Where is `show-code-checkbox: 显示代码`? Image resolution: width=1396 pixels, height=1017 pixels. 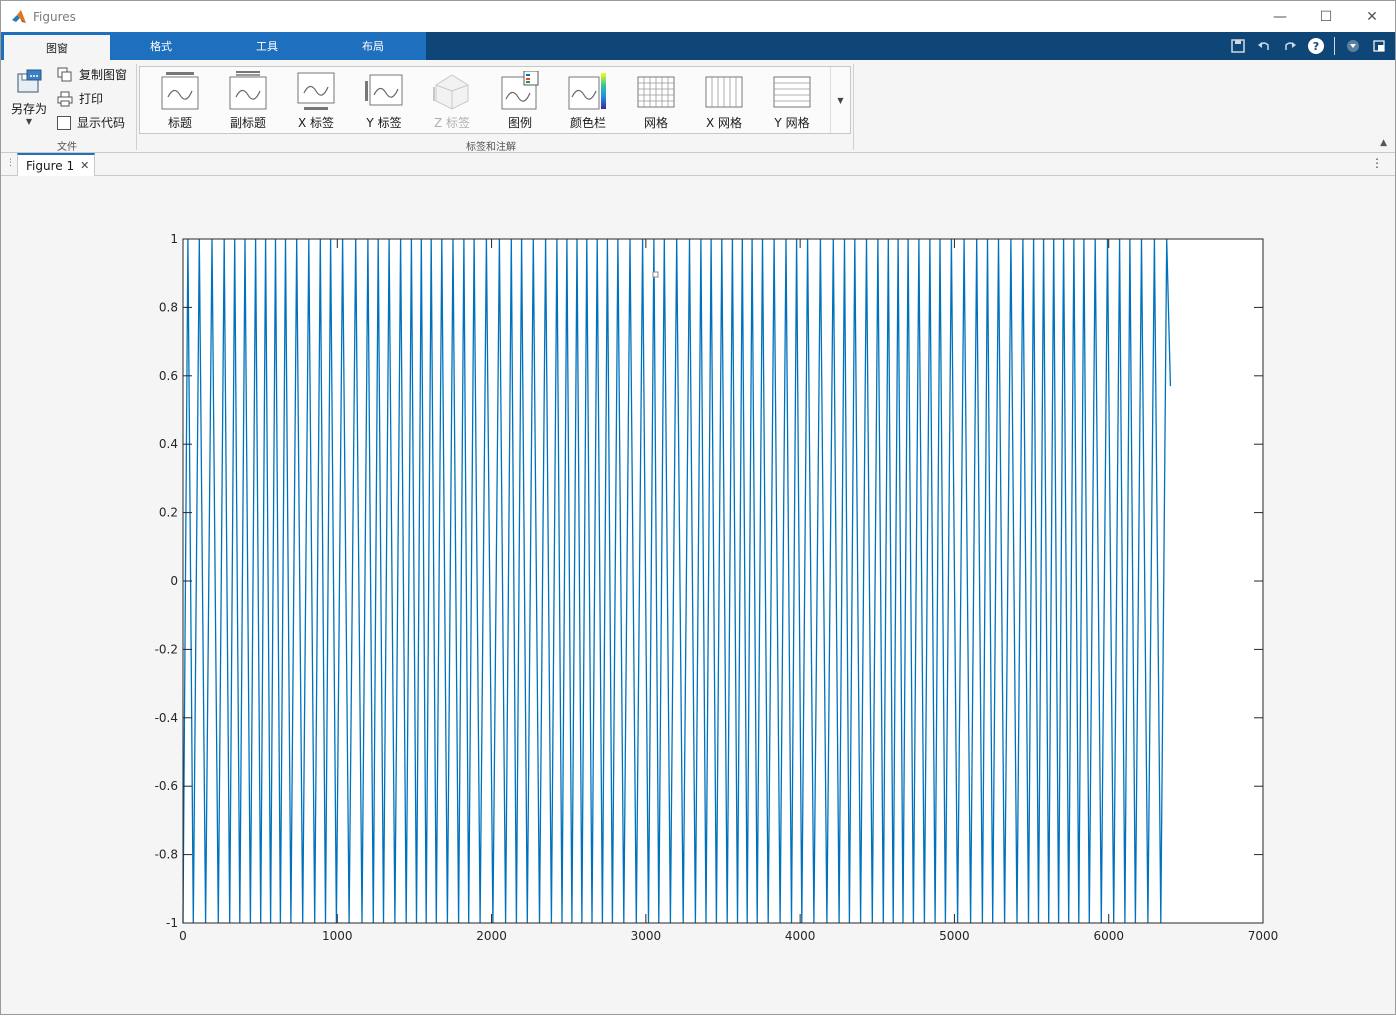
show-code-checkbox: 显示代码 is located at coordinates (91, 122).